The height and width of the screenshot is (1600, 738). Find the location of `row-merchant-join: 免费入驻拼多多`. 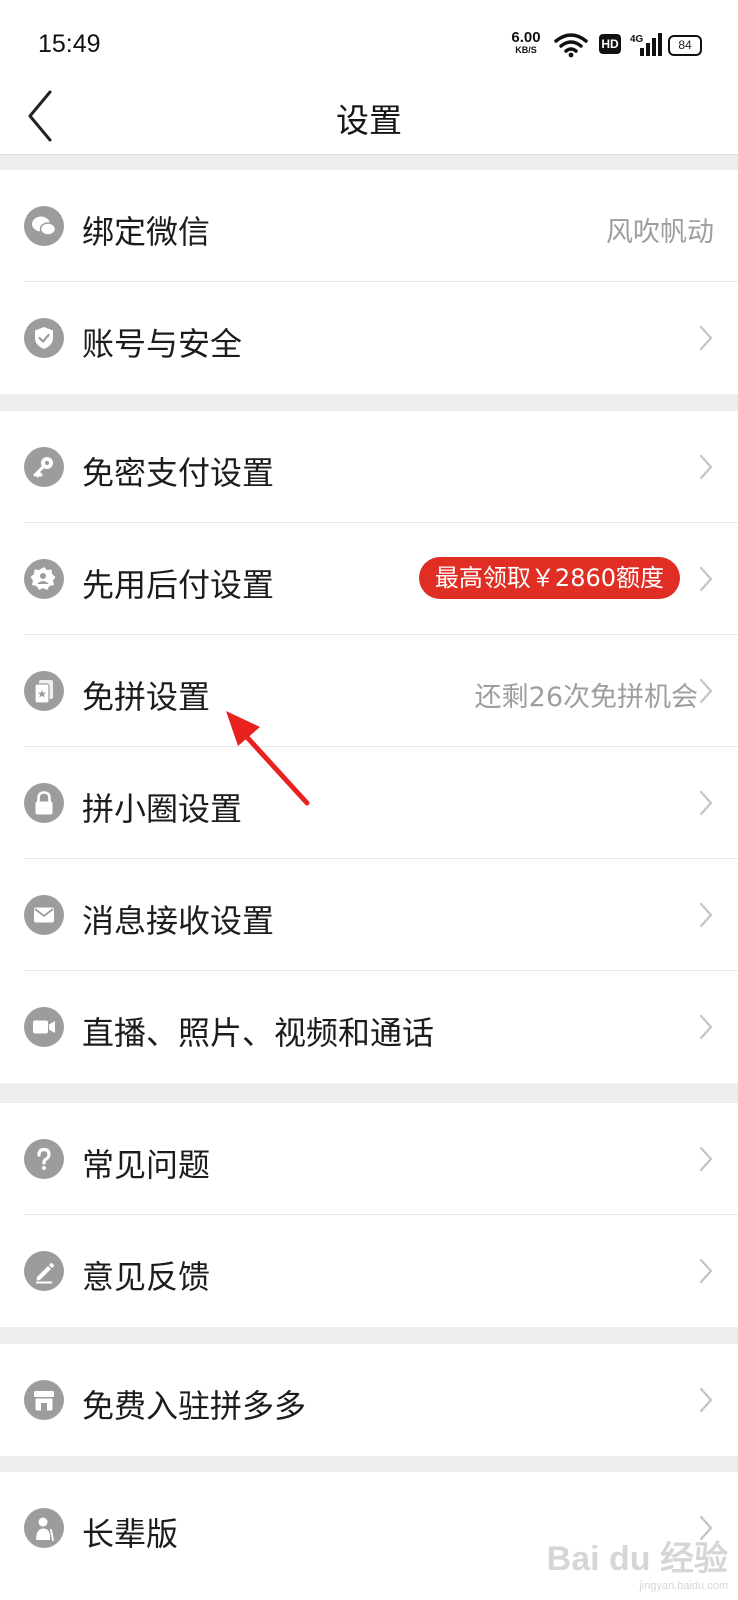

row-merchant-join: 免费入驻拼多多 is located at coordinates (369, 1400).